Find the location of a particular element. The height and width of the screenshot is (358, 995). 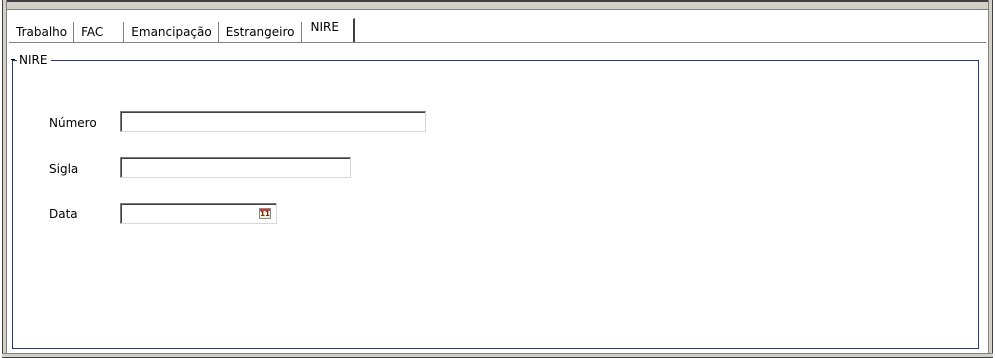

tab-trabalho: Trabalho is located at coordinates (42, 32).